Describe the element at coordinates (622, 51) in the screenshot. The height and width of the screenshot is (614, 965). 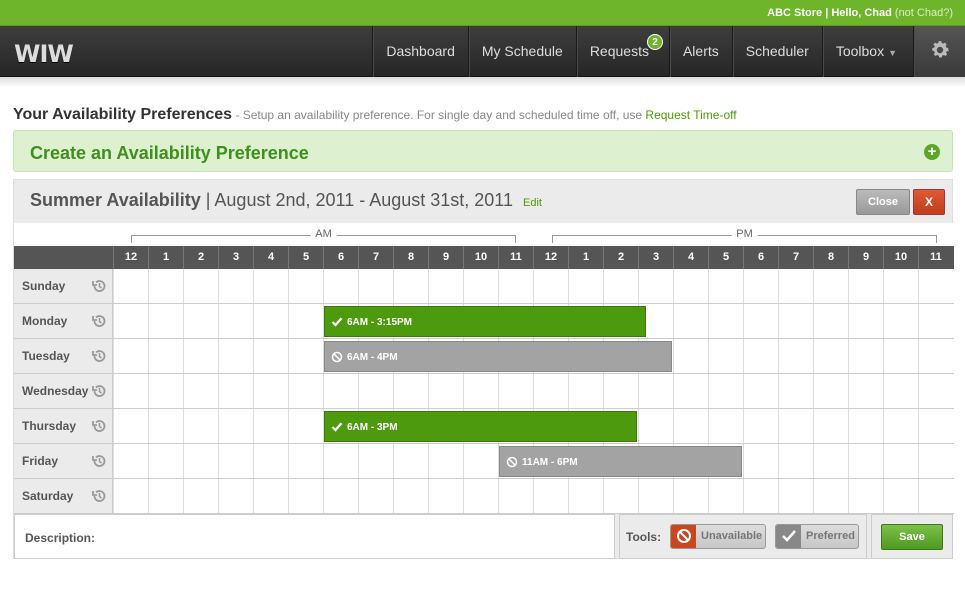
I see `nav-requests: Requests 2` at that location.